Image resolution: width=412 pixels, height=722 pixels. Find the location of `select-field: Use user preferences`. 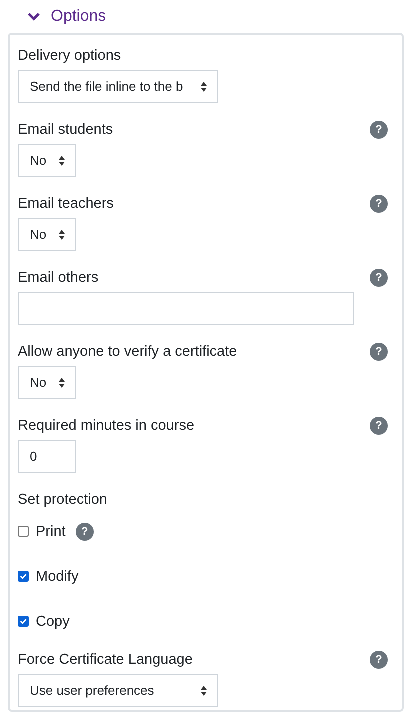

select-field: Use user preferences is located at coordinates (118, 690).